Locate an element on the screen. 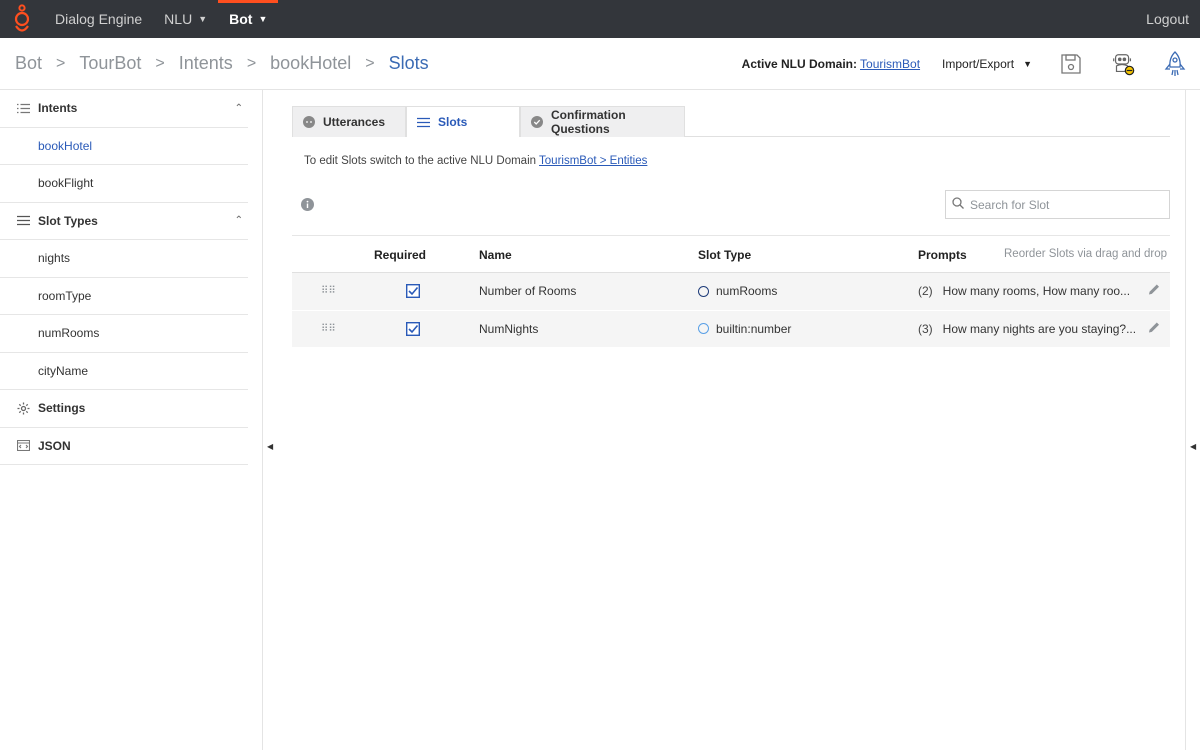  tab-label: Confirmation Questions is located at coordinates (588, 122).